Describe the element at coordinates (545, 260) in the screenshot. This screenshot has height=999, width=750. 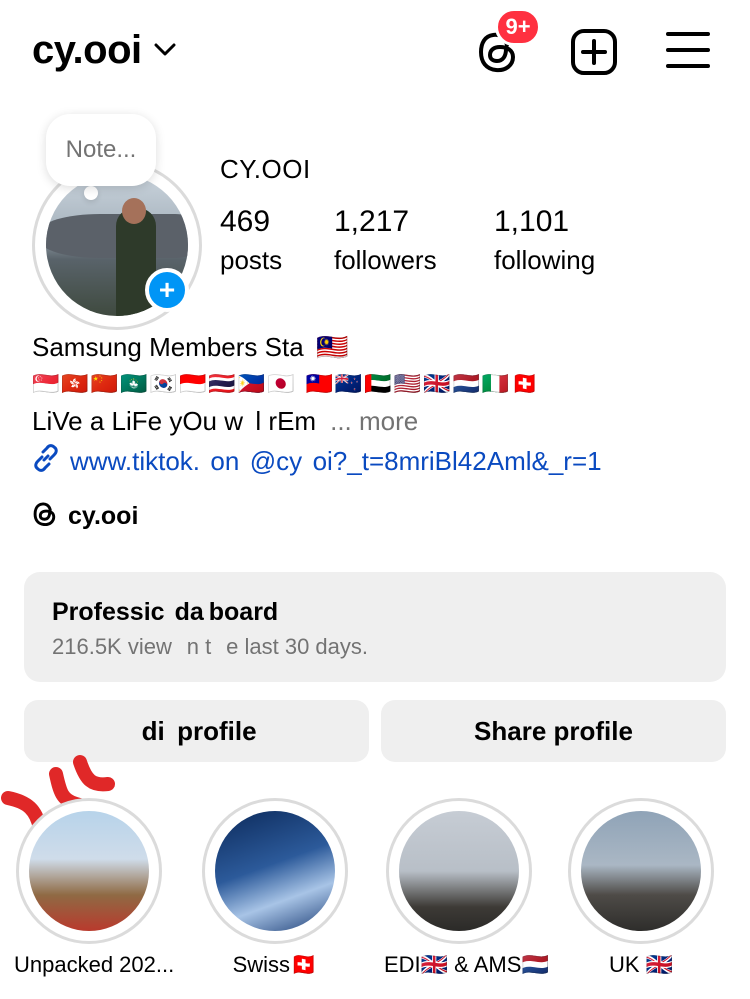
I see `stat-label: following` at that location.